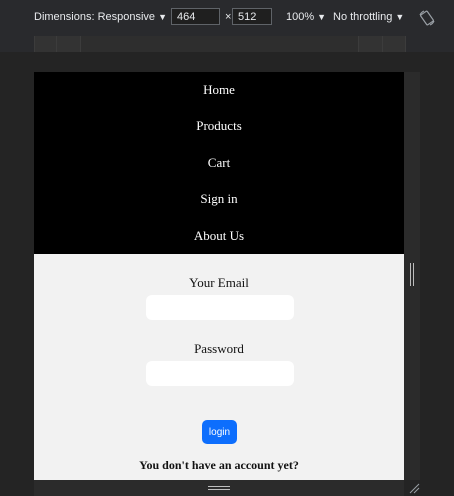 This screenshot has width=454, height=496. Describe the element at coordinates (252, 16) in the screenshot. I see `height-input: 512` at that location.